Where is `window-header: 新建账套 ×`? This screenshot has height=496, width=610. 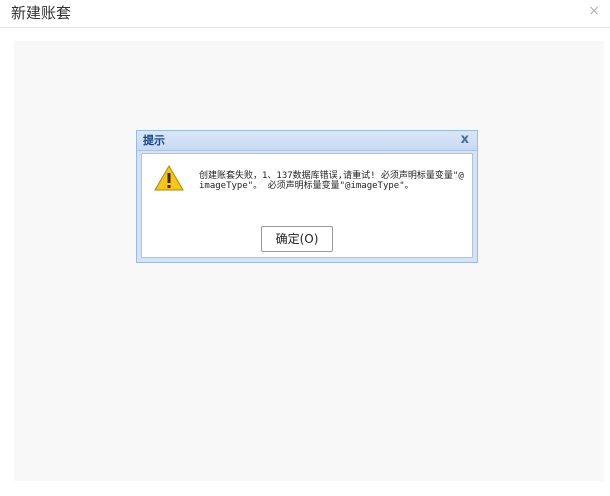 window-header: 新建账套 × is located at coordinates (305, 14).